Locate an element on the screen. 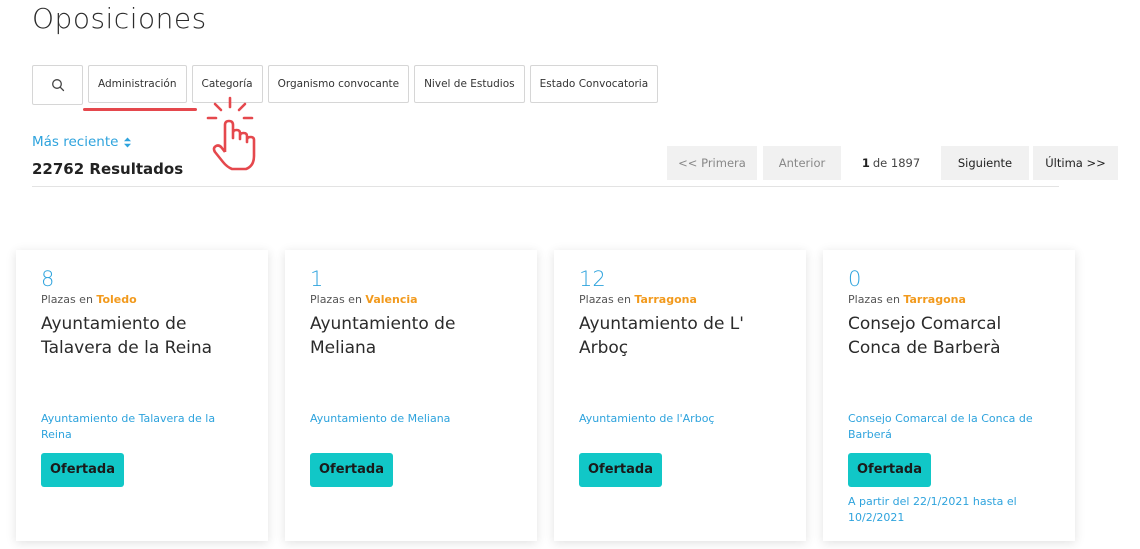  place-name: Toledo is located at coordinates (116, 299).